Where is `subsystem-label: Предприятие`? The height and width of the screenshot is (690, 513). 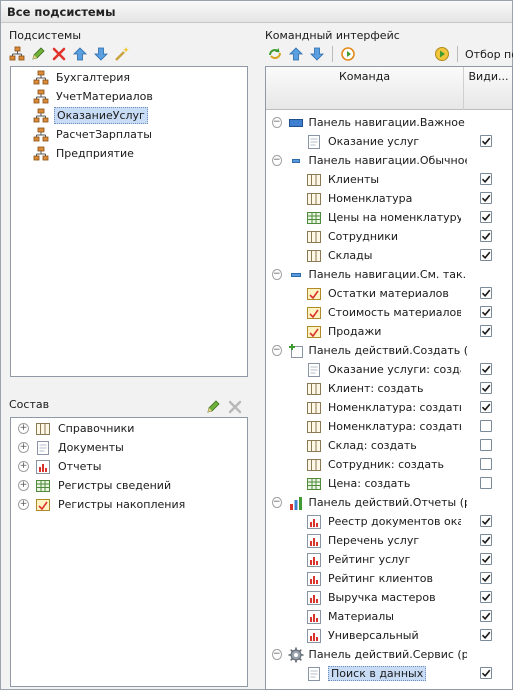 subsystem-label: Предприятие is located at coordinates (95, 153).